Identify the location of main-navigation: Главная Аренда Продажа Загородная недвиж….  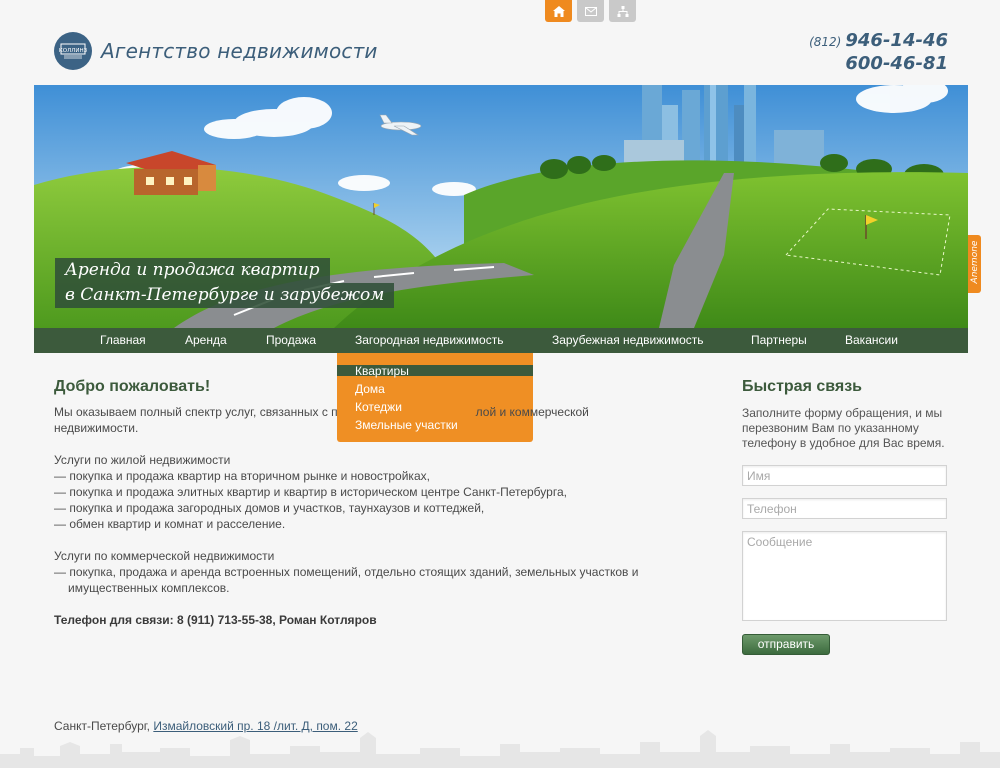
(501, 340).